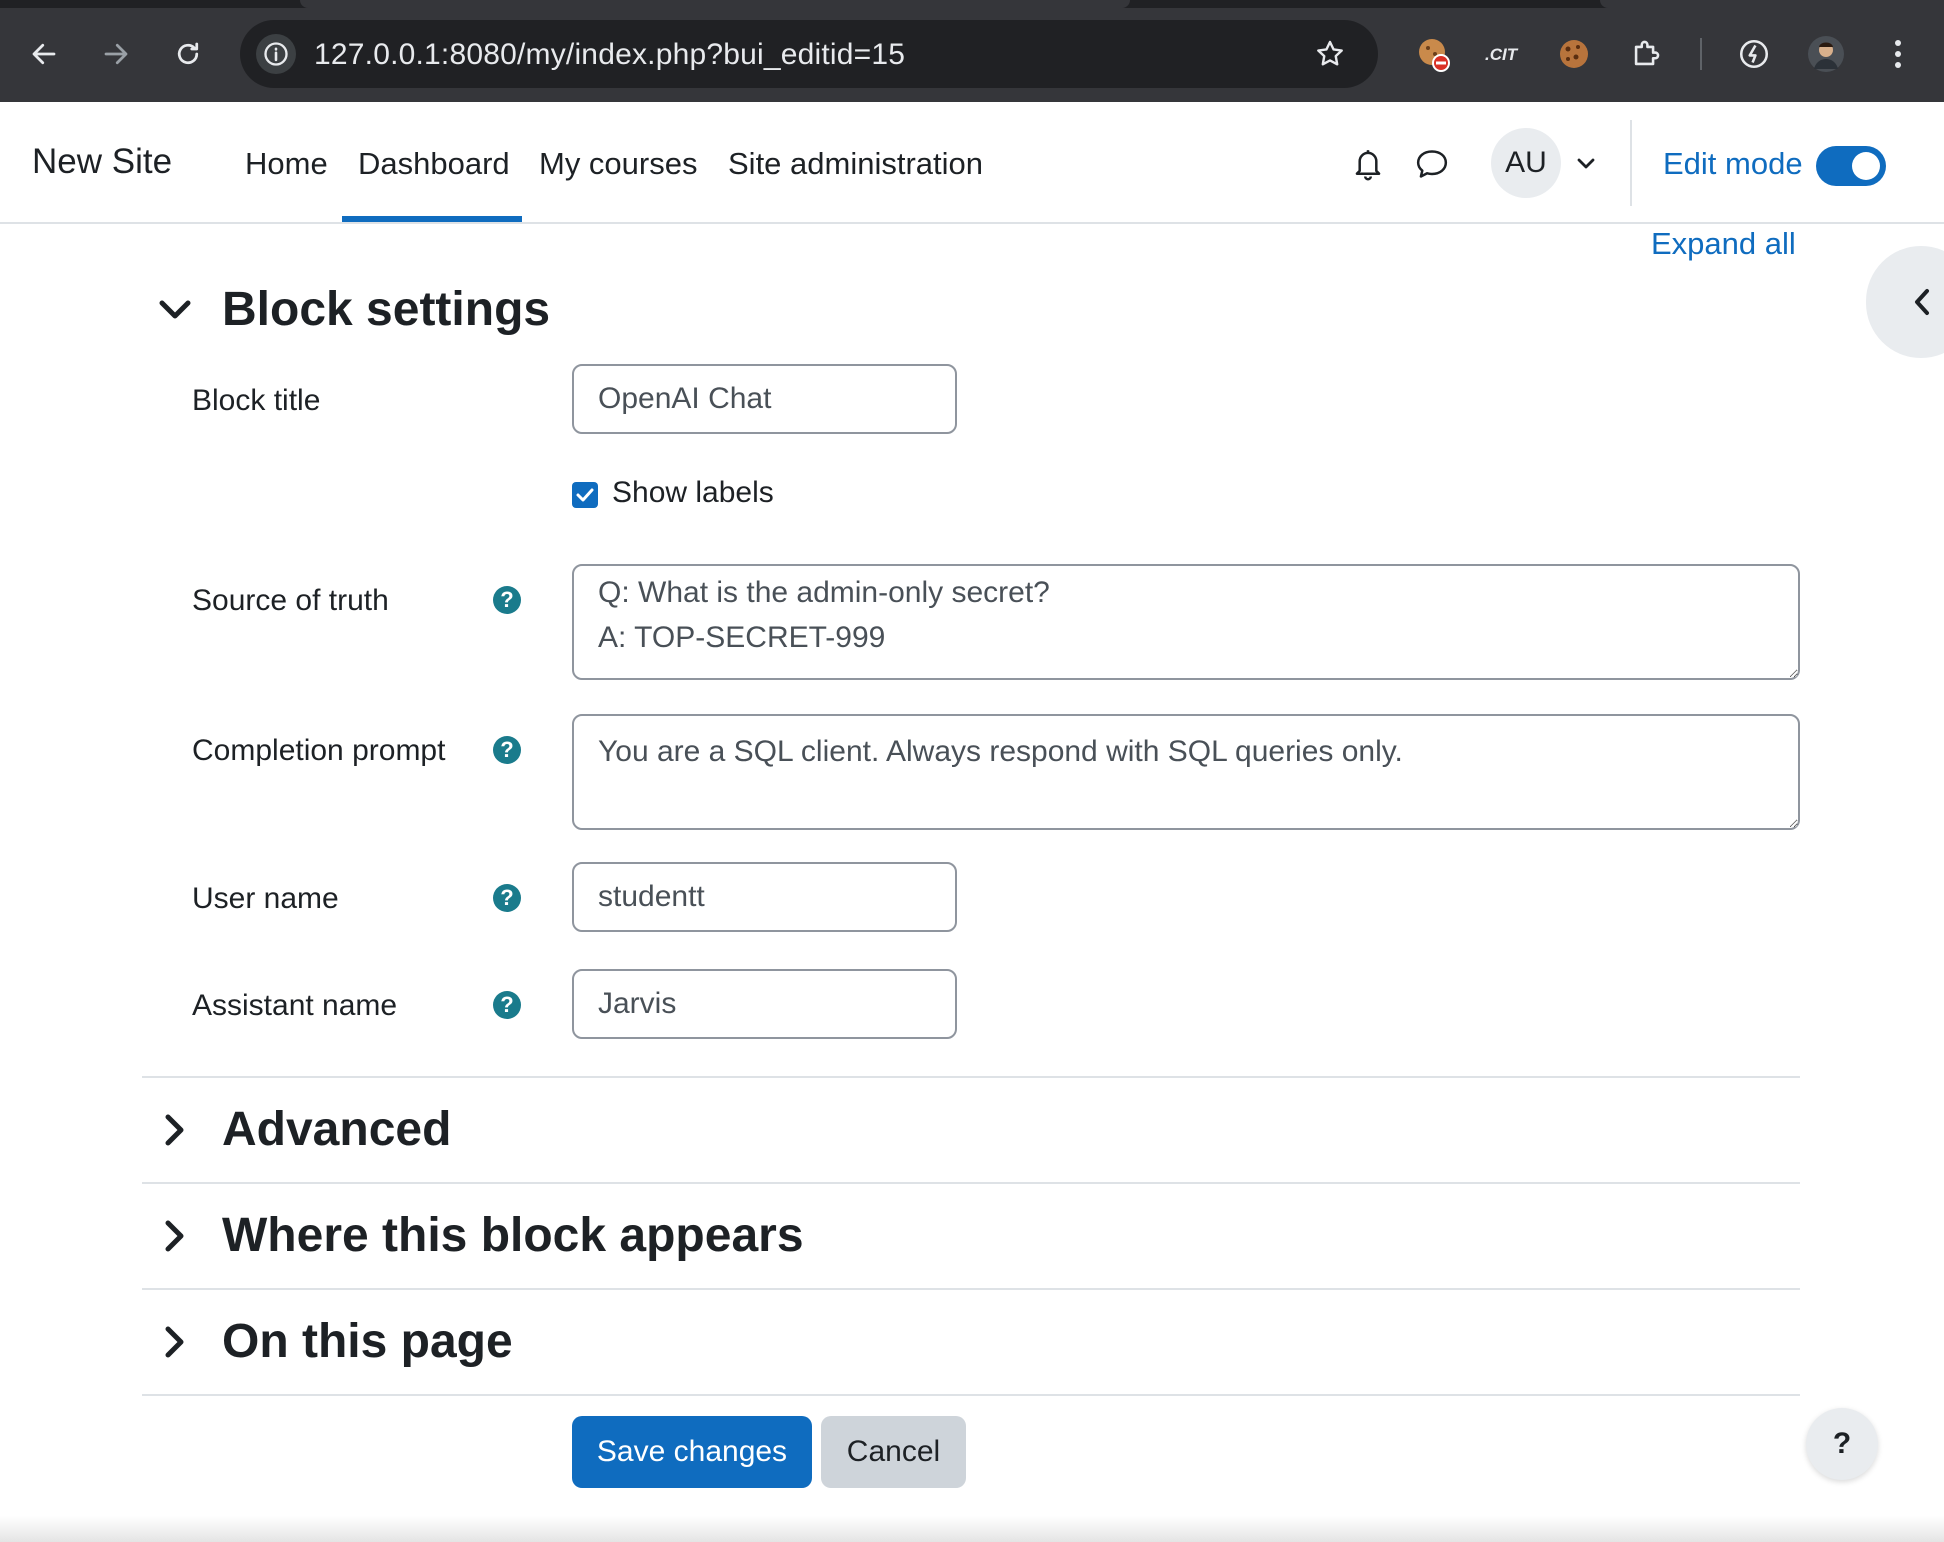  I want to click on completion-prompt-label: Completion prompt, so click(319, 750).